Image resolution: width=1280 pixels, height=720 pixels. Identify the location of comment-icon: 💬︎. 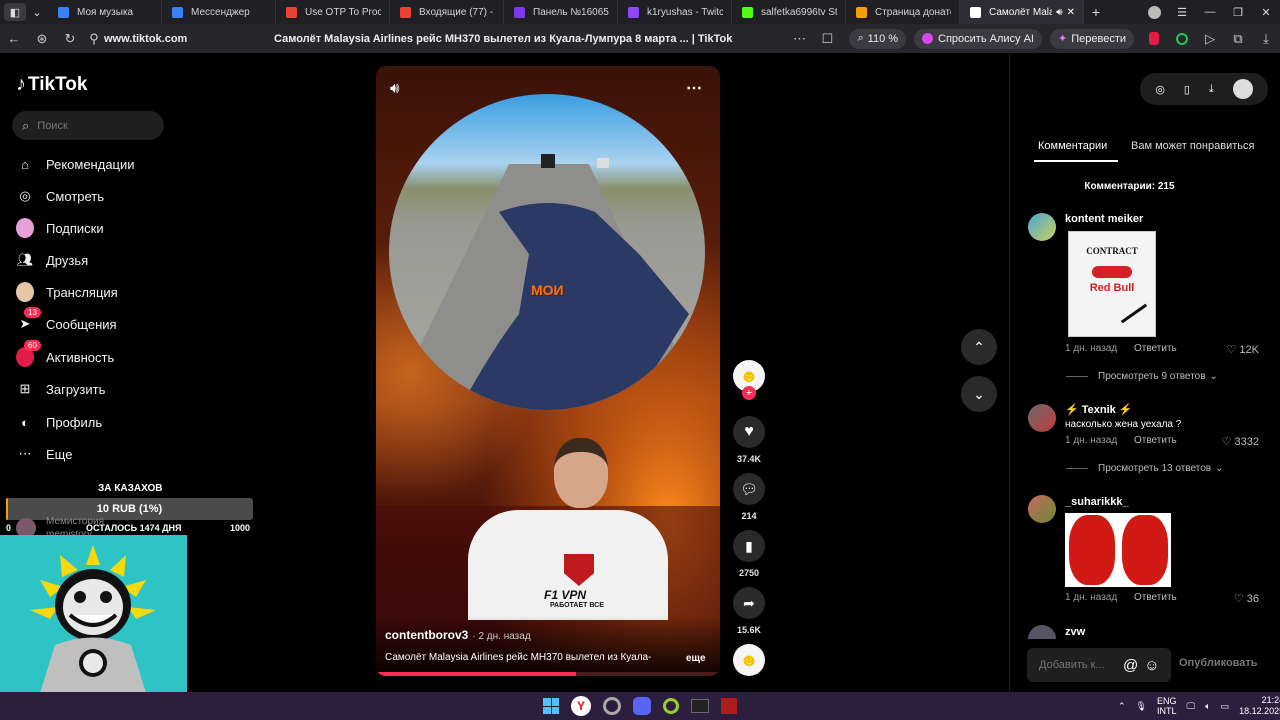
(749, 489).